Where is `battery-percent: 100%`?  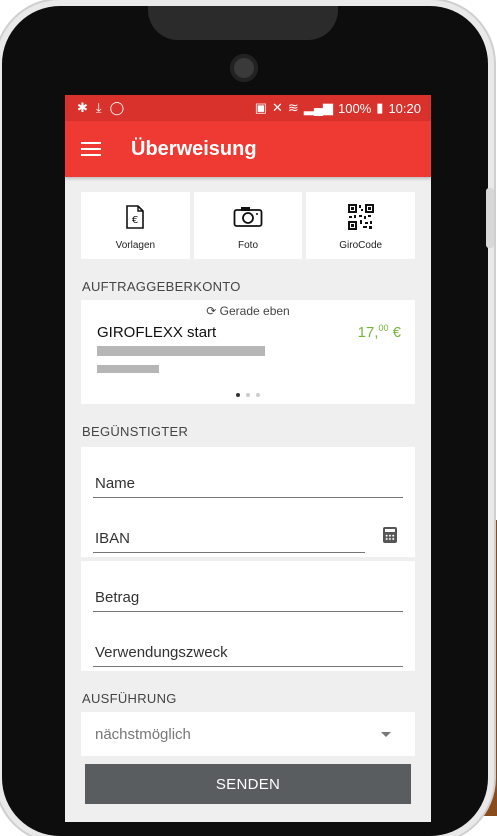 battery-percent: 100% is located at coordinates (355, 108).